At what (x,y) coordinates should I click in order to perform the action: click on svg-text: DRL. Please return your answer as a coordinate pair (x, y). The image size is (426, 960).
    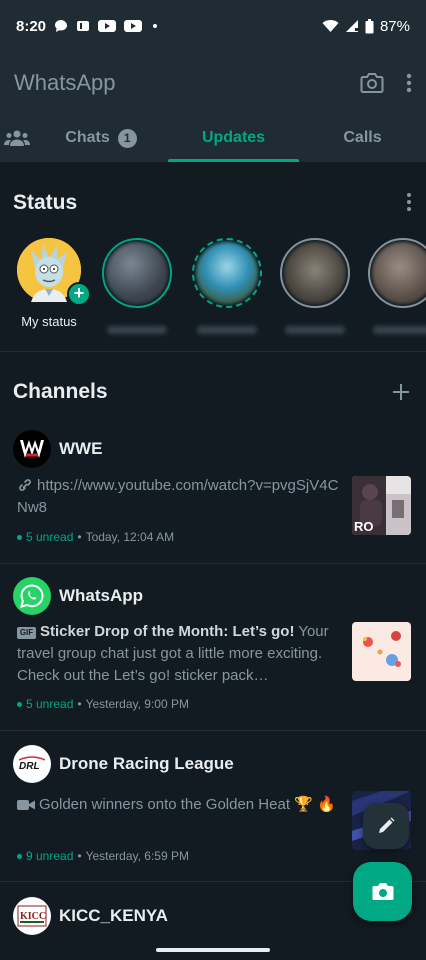
    Looking at the image, I should click on (29, 766).